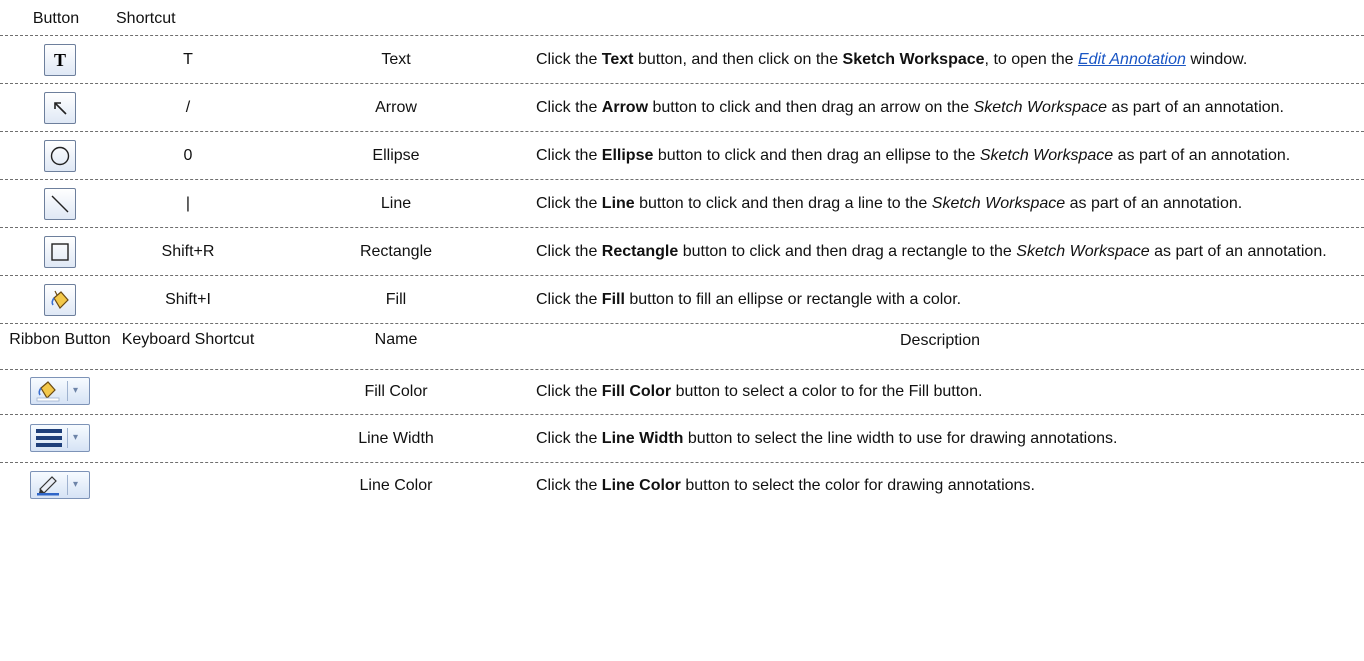 The width and height of the screenshot is (1364, 661). Describe the element at coordinates (60, 339) in the screenshot. I see `header-ribbon-button: Ribbon Button` at that location.